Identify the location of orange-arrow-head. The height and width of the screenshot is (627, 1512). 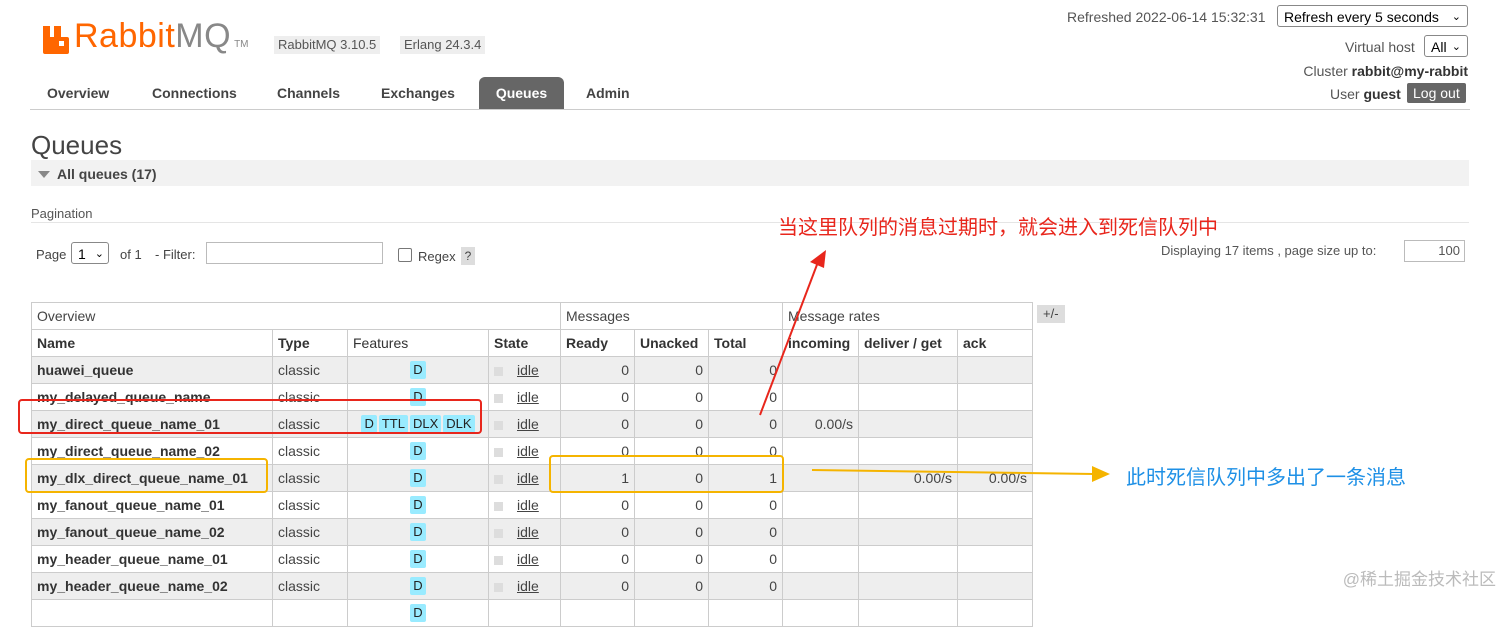
(1101, 474).